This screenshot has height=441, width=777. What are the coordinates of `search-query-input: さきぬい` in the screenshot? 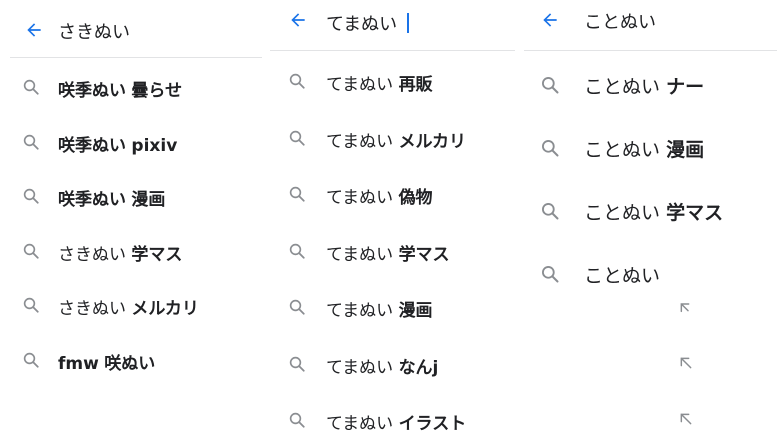 It's located at (94, 31).